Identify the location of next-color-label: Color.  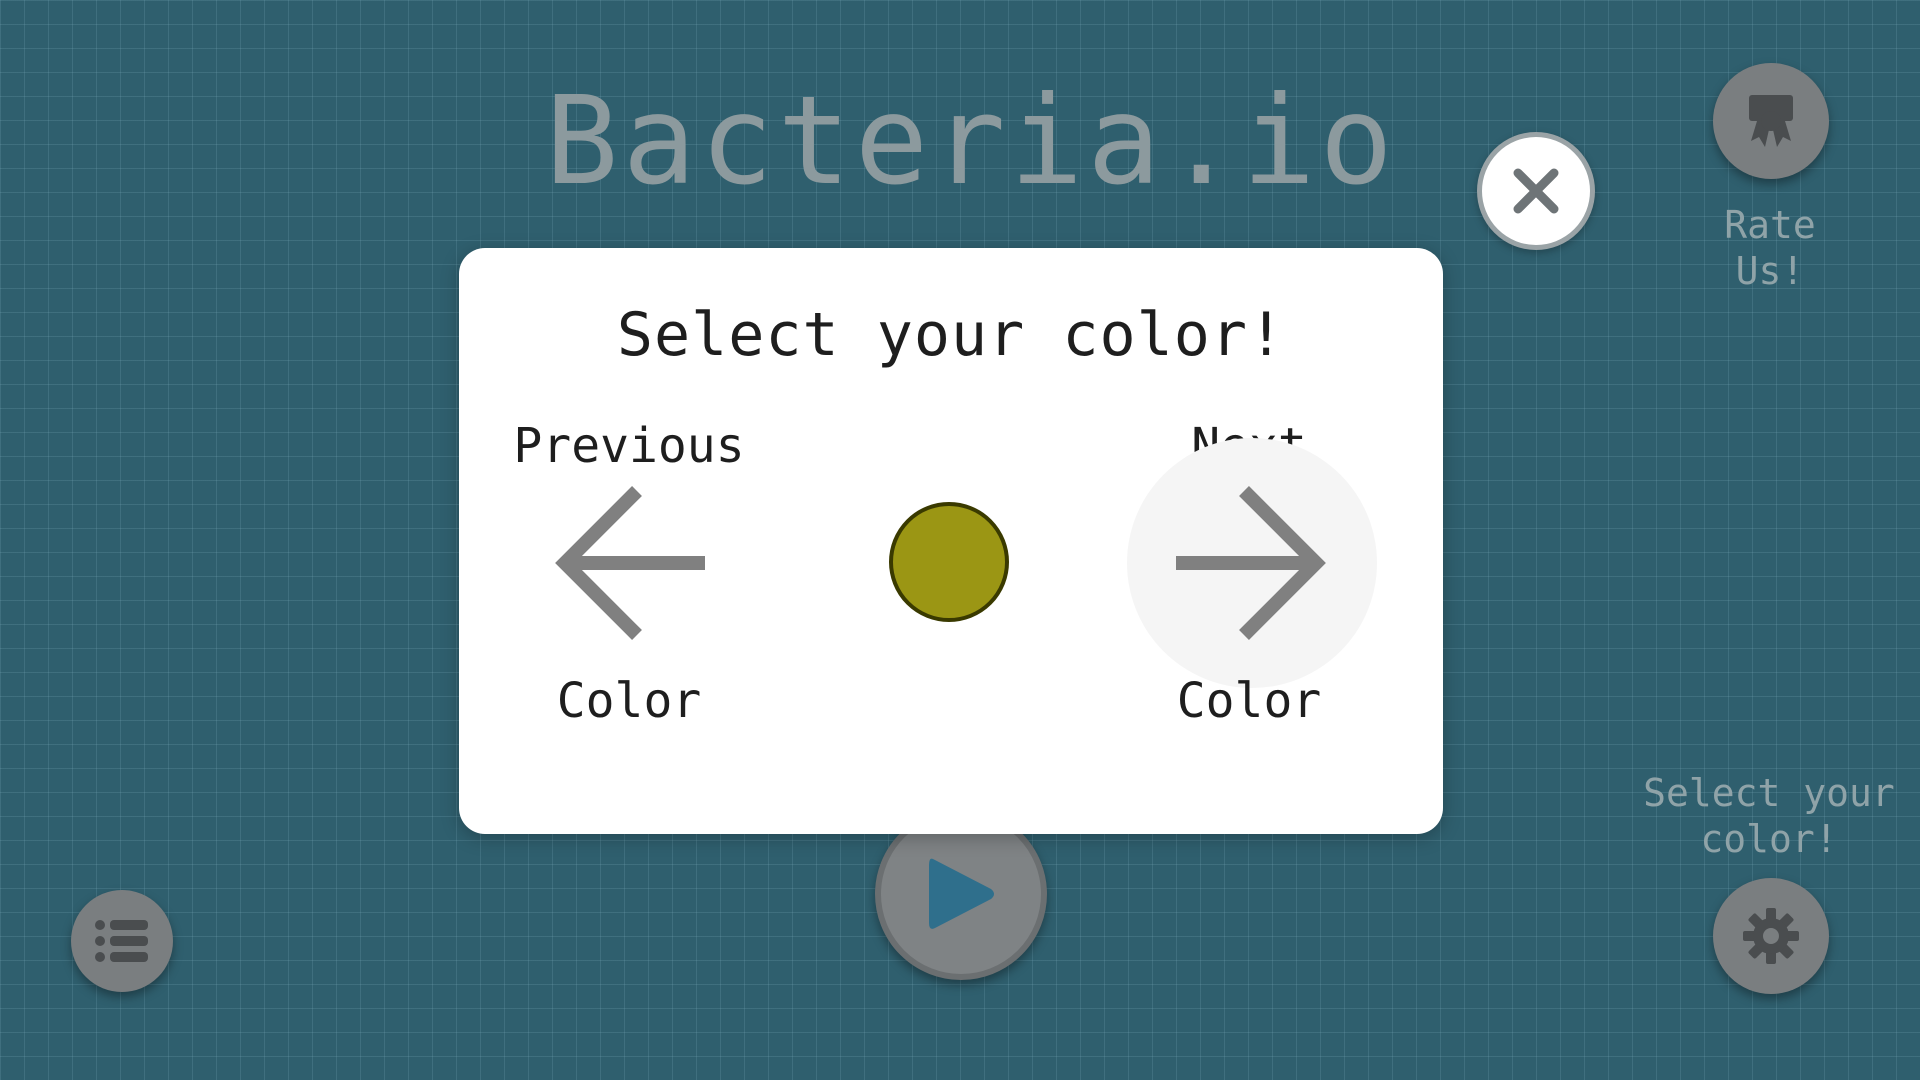
(1249, 701).